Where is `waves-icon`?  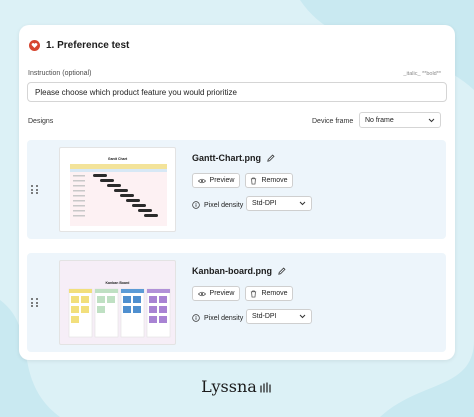 waves-icon is located at coordinates (265, 387).